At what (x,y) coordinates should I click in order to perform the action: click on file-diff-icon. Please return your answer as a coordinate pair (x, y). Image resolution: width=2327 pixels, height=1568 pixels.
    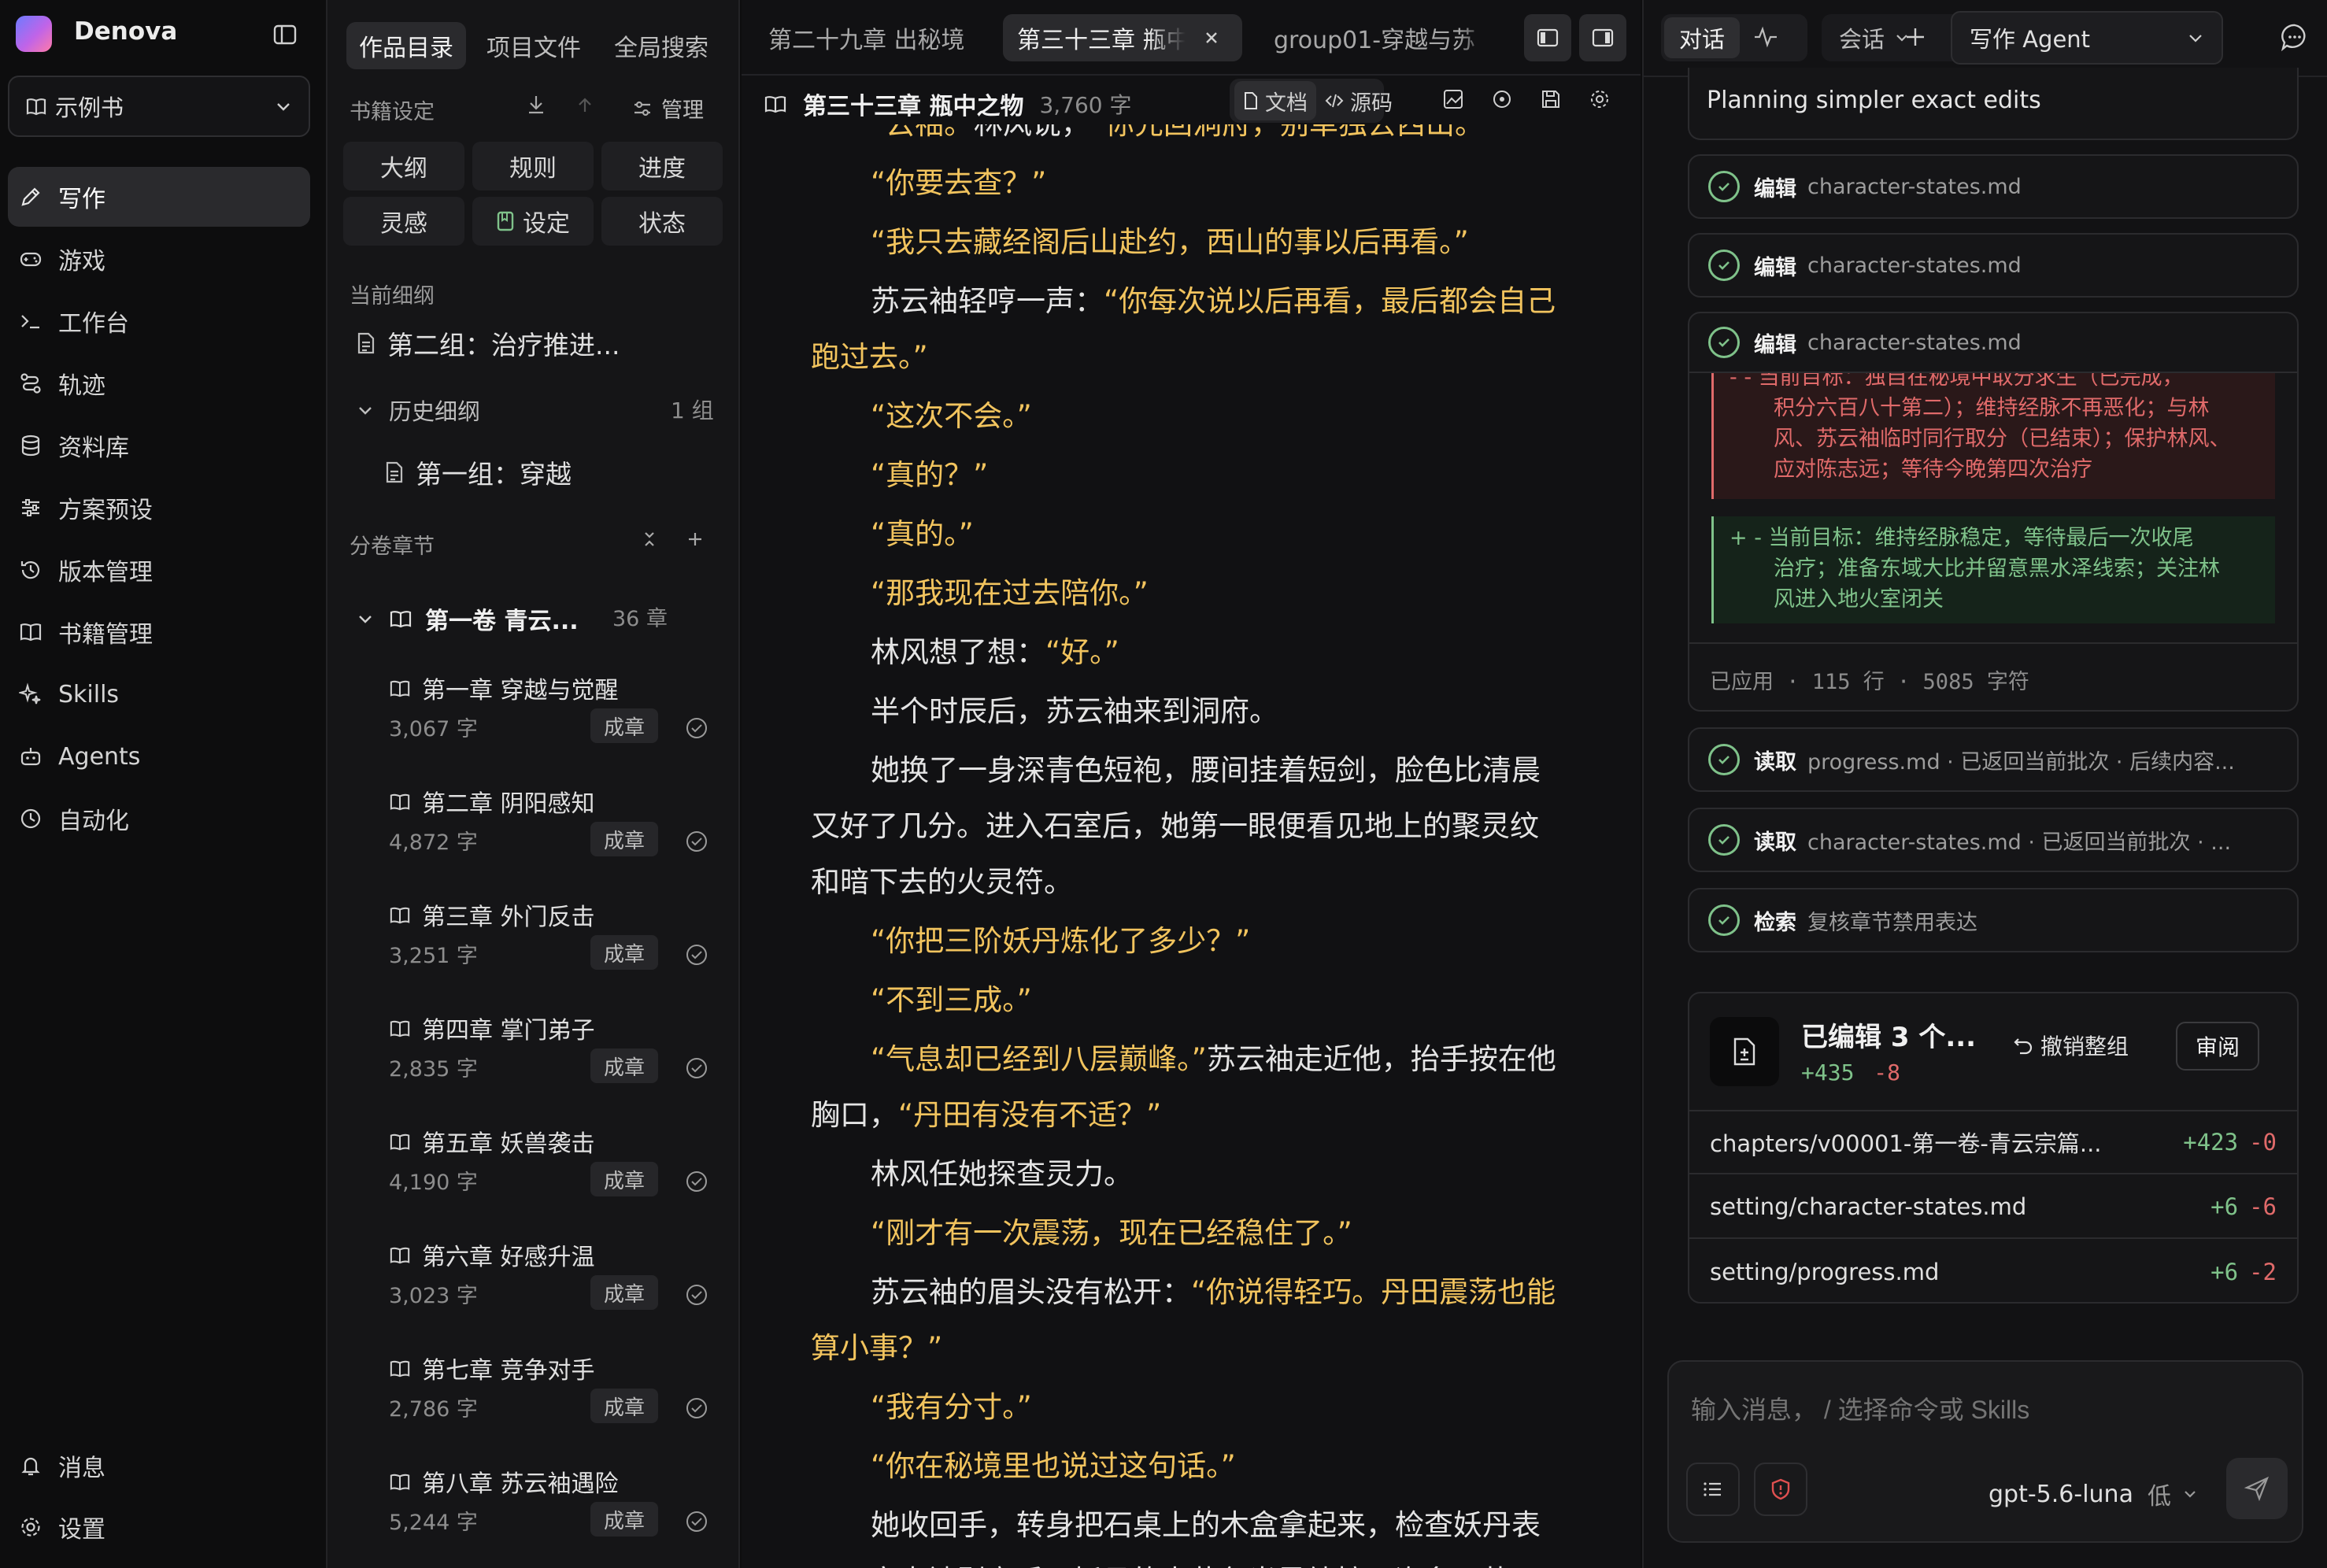
    Looking at the image, I should click on (1744, 1051).